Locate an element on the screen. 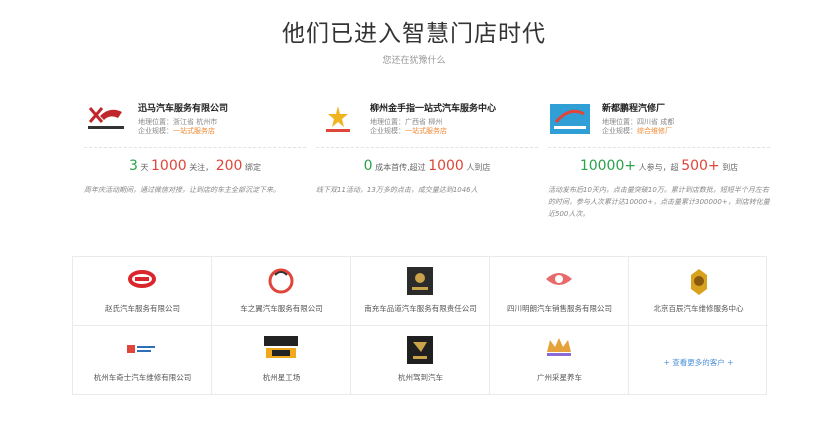 The width and height of the screenshot is (828, 431). partner-cell: 广州采星养车 is located at coordinates (559, 360).